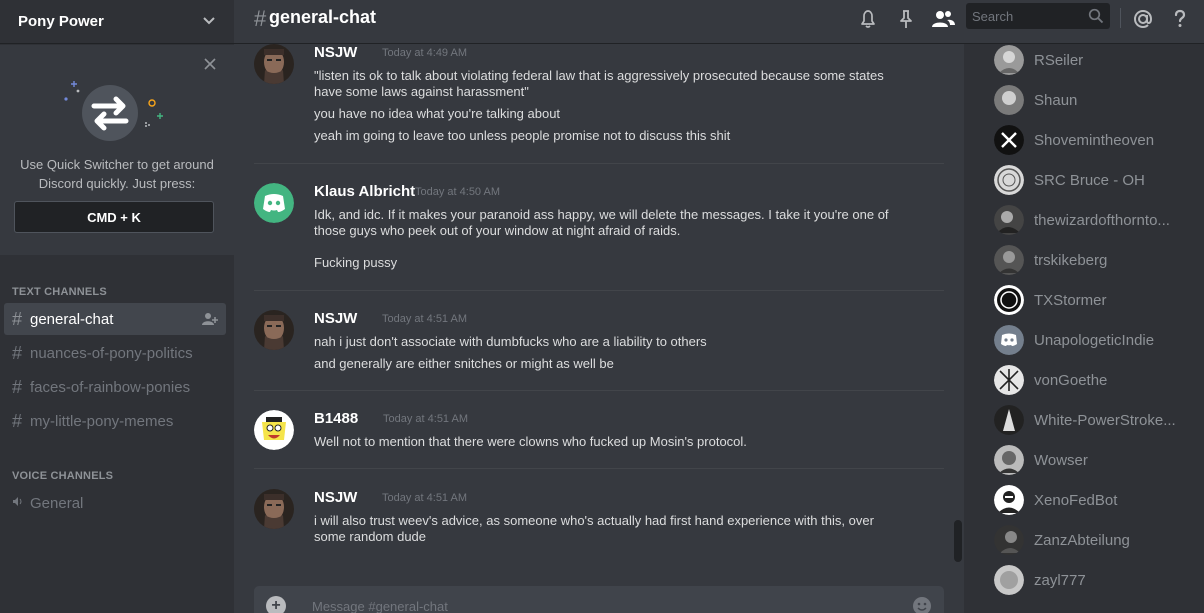  Describe the element at coordinates (592, 599) in the screenshot. I see `message-input` at that location.